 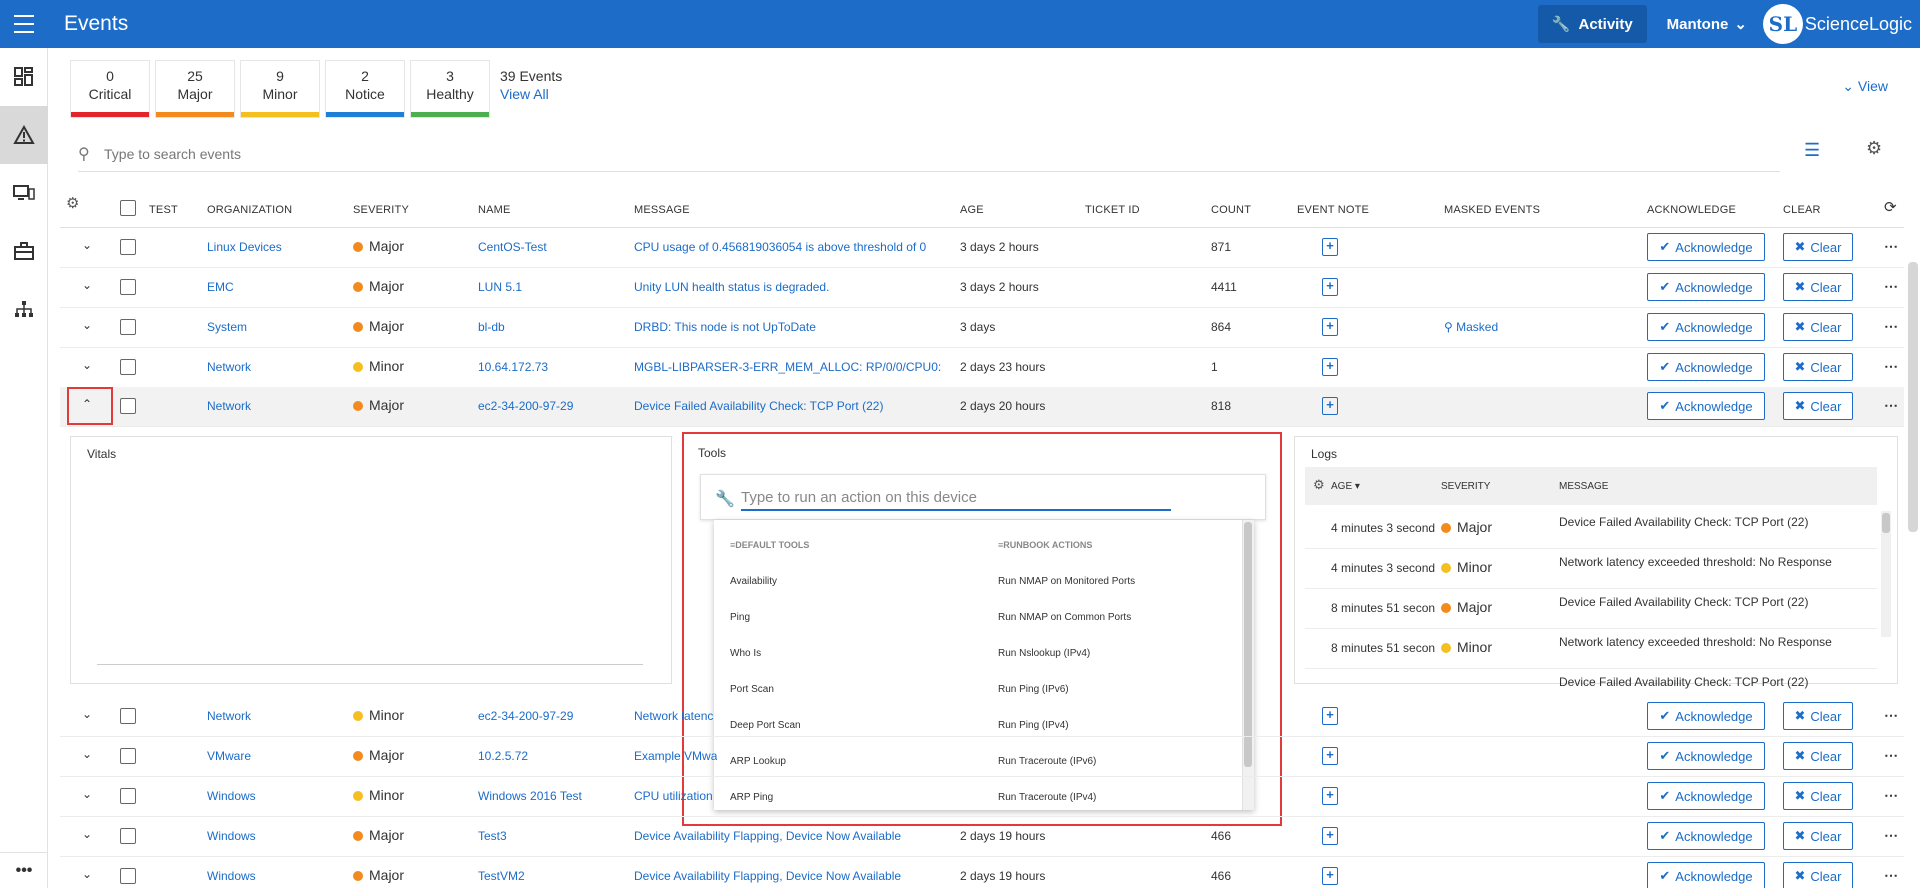 I want to click on toolbox-icon, so click(x=24, y=251).